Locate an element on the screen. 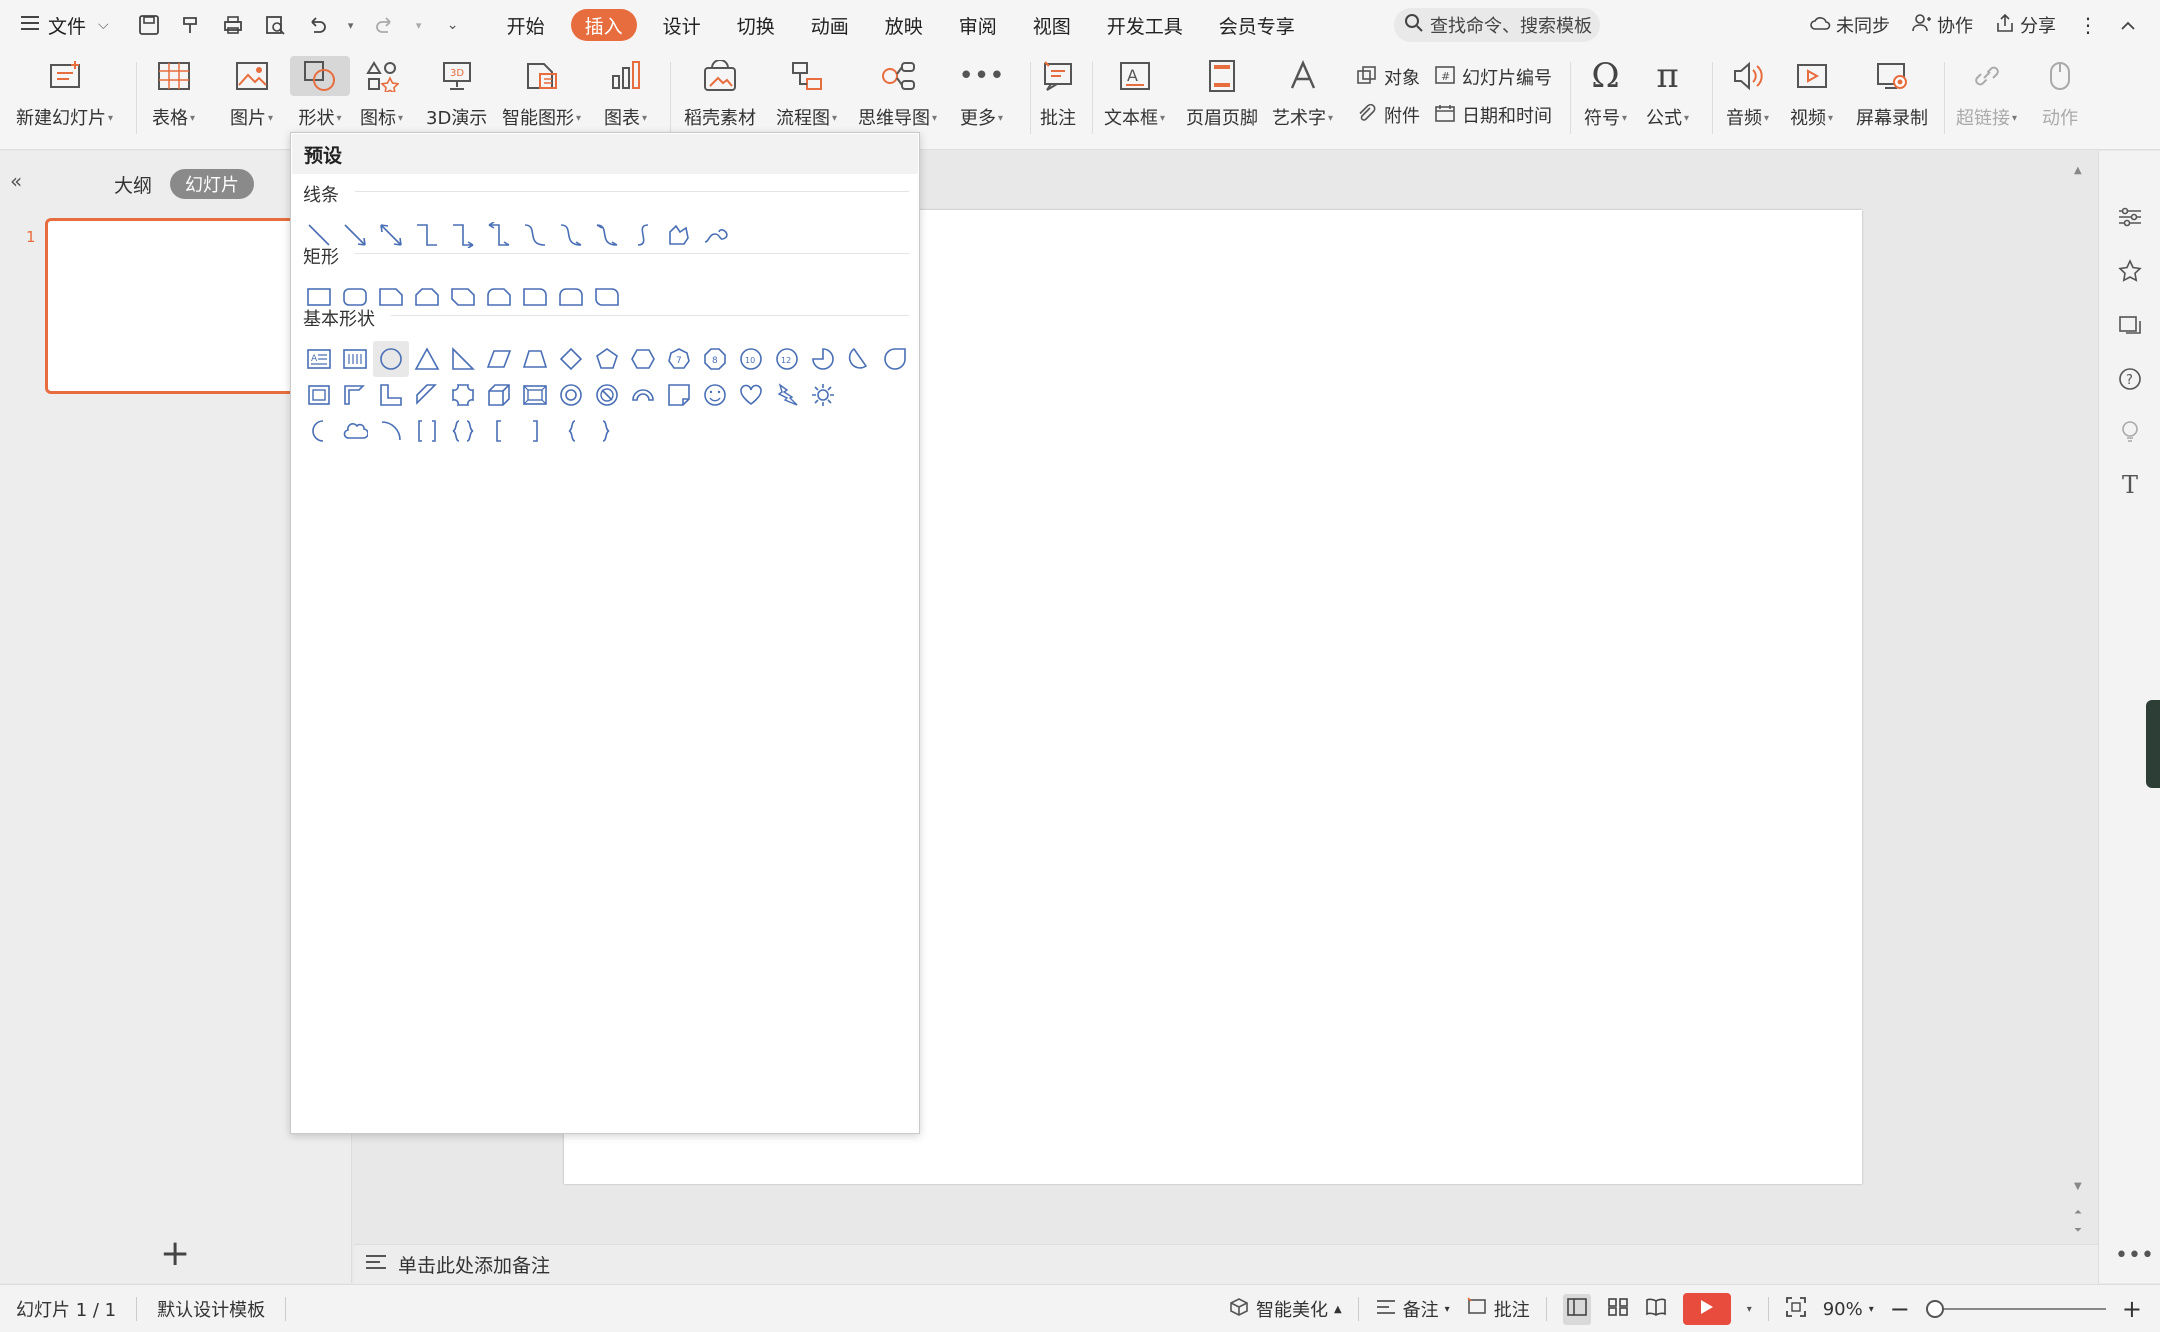 The image size is (2160, 1332). header-footer-button: 页眉页脚 is located at coordinates (1222, 93).